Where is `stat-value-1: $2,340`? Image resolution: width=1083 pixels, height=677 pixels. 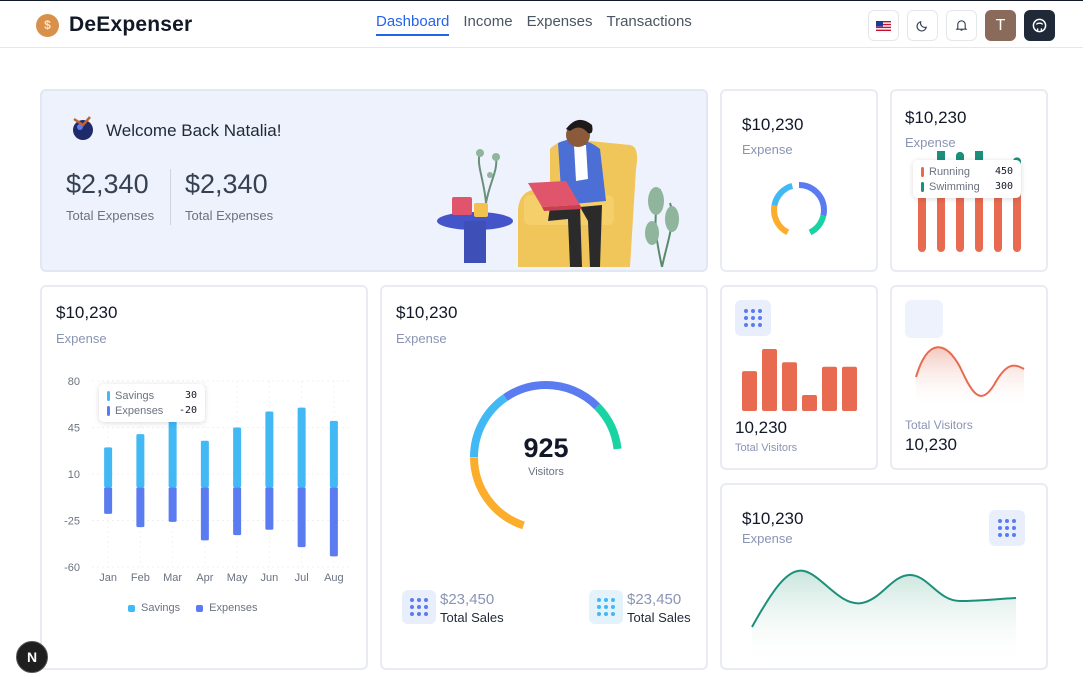 stat-value-1: $2,340 is located at coordinates (107, 184).